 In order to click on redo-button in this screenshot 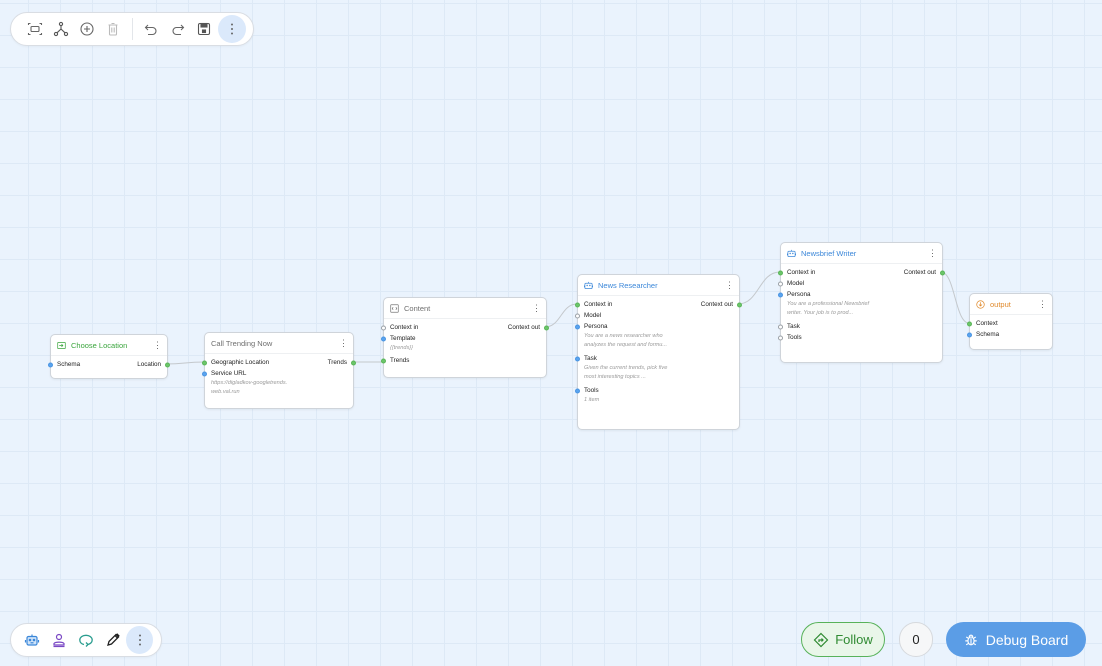, I will do `click(178, 29)`.